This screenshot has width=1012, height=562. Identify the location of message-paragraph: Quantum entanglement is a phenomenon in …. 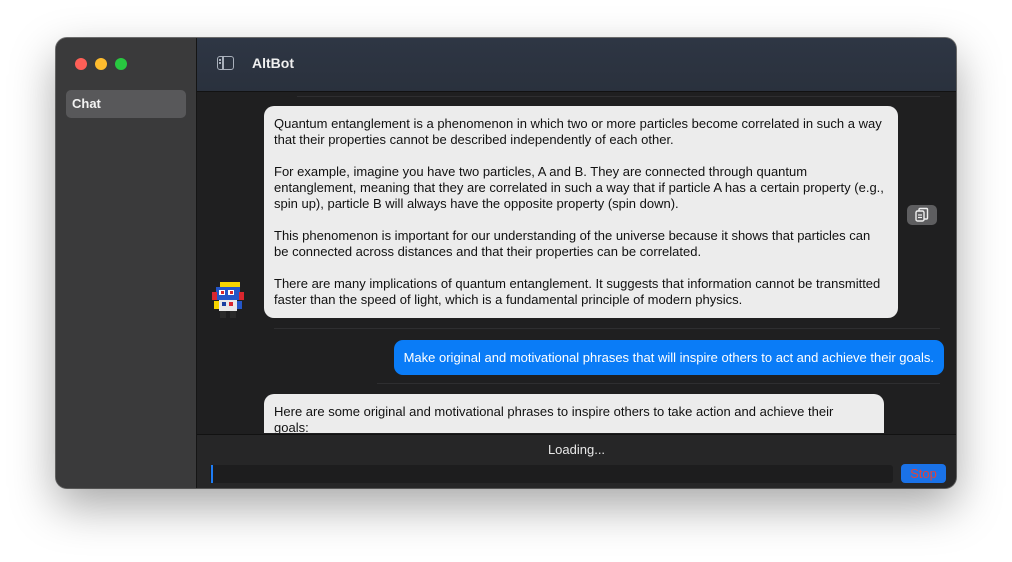
(578, 131).